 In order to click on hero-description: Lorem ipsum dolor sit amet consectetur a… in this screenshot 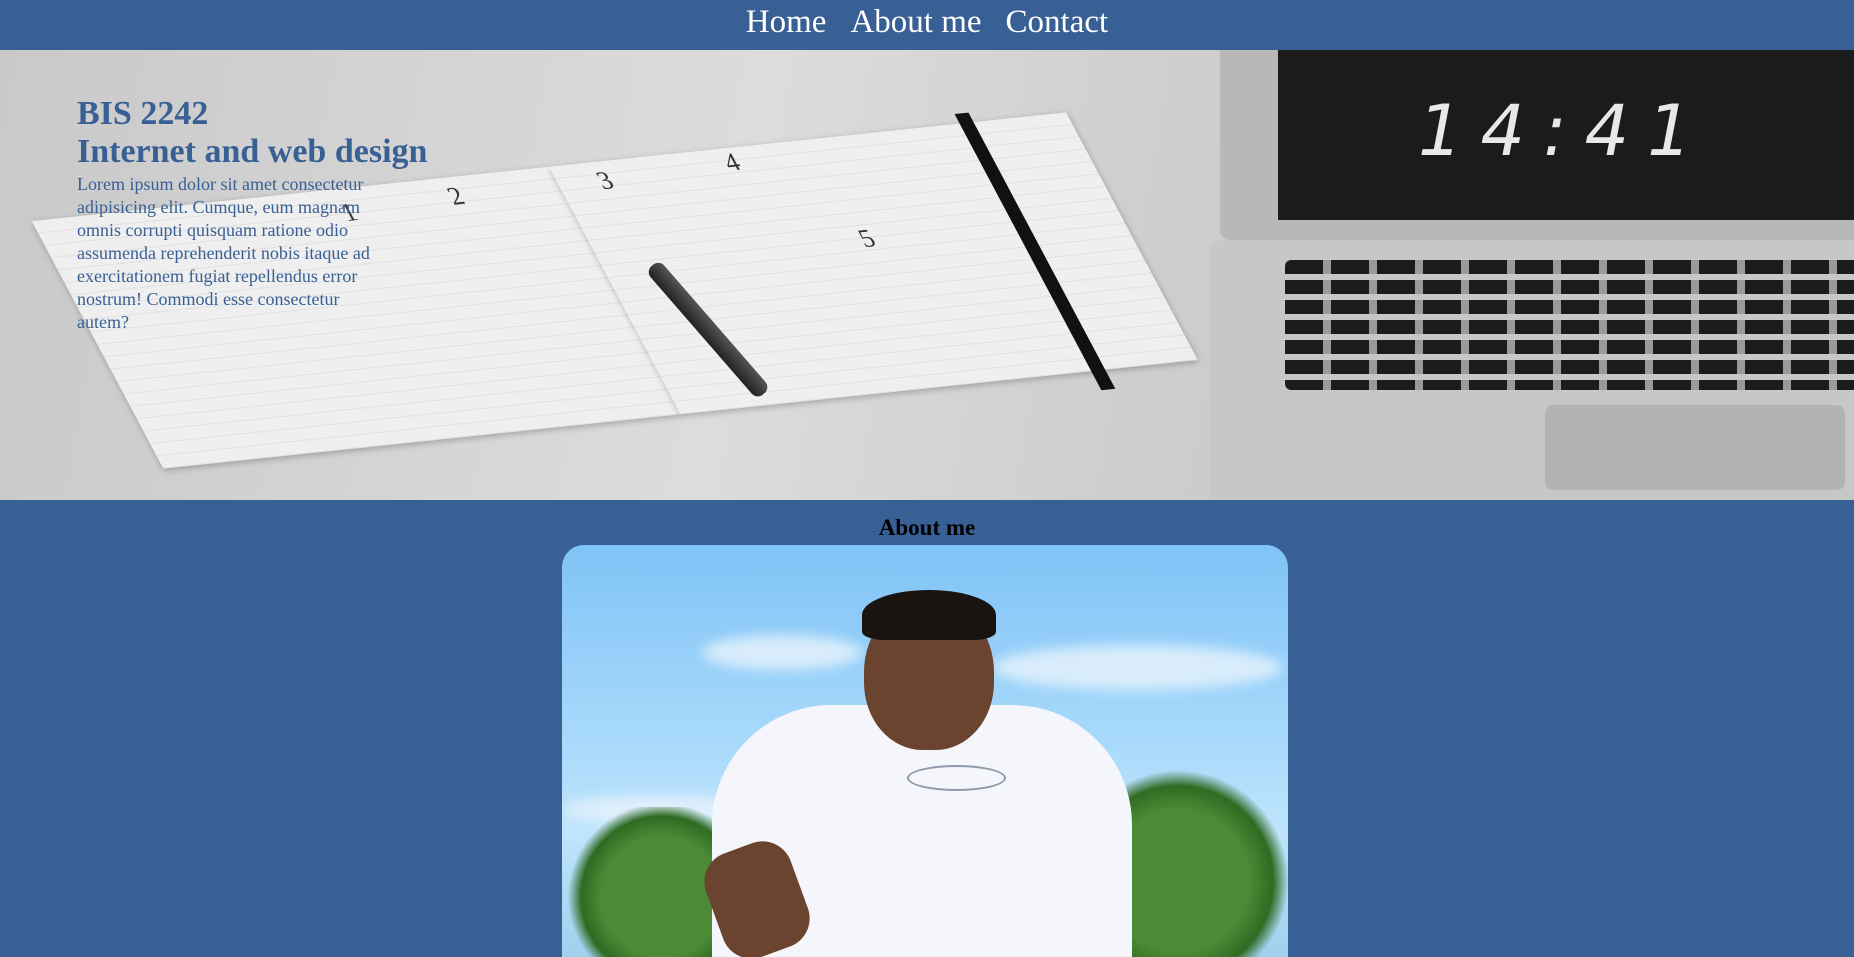, I will do `click(223, 253)`.